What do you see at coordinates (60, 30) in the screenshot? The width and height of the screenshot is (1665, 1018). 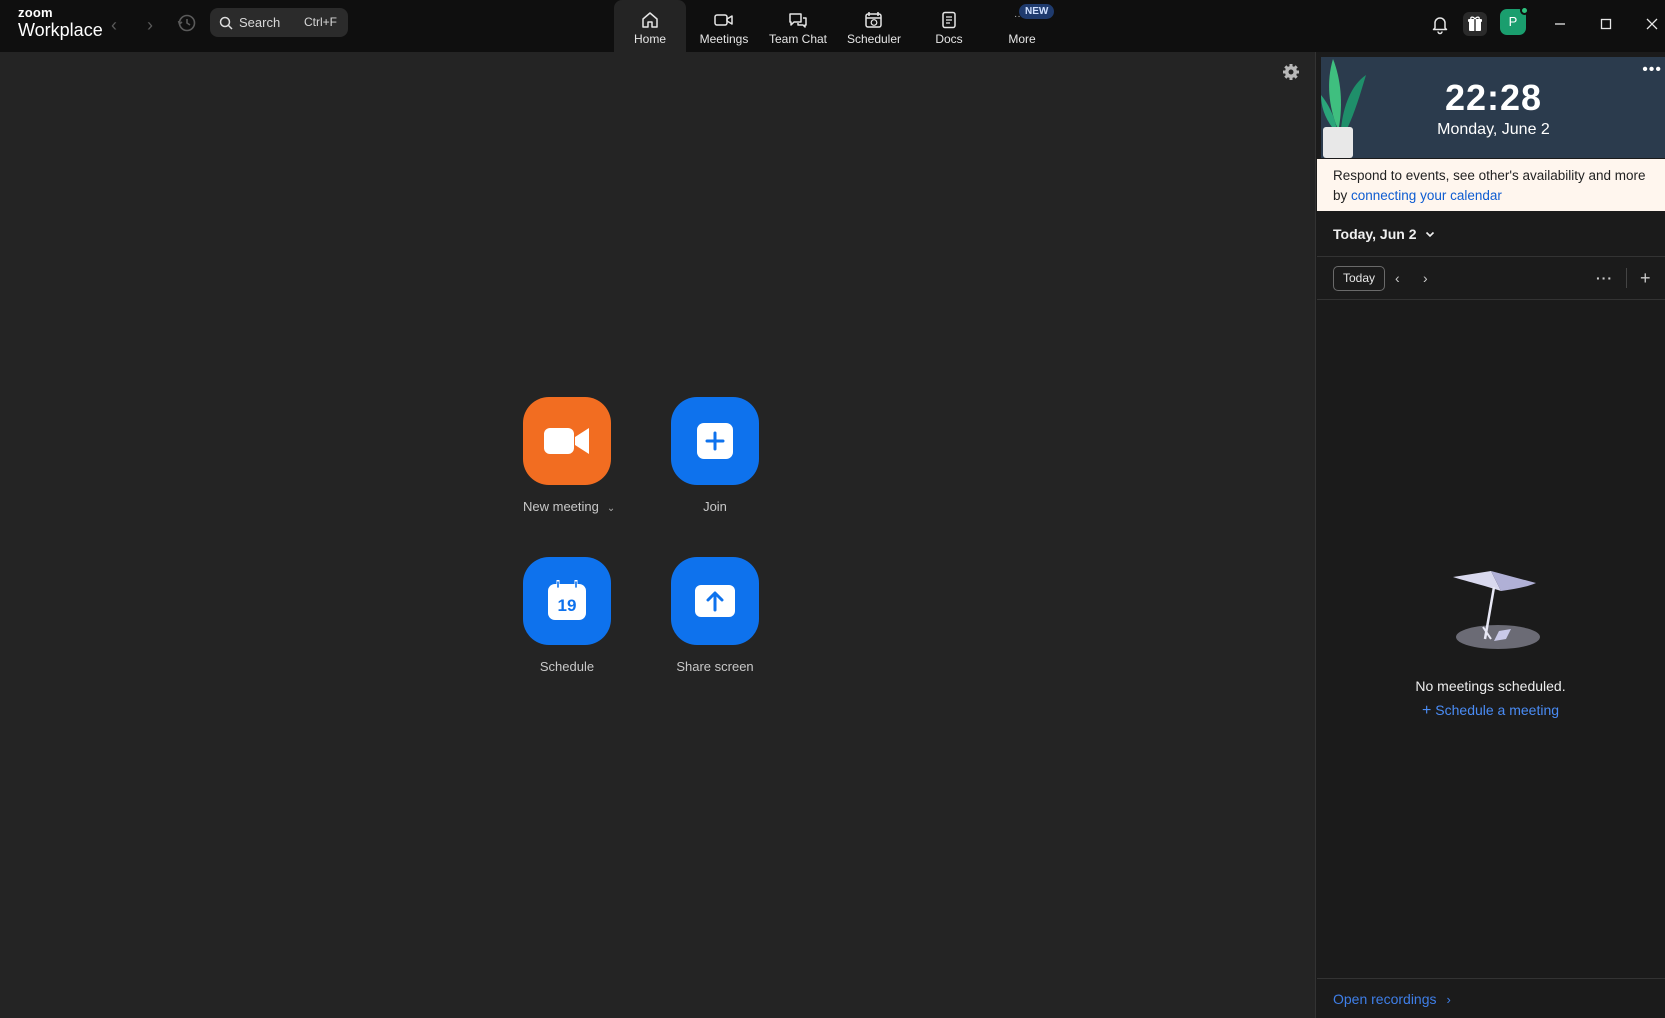 I see `brand-workplace: Workplace` at bounding box center [60, 30].